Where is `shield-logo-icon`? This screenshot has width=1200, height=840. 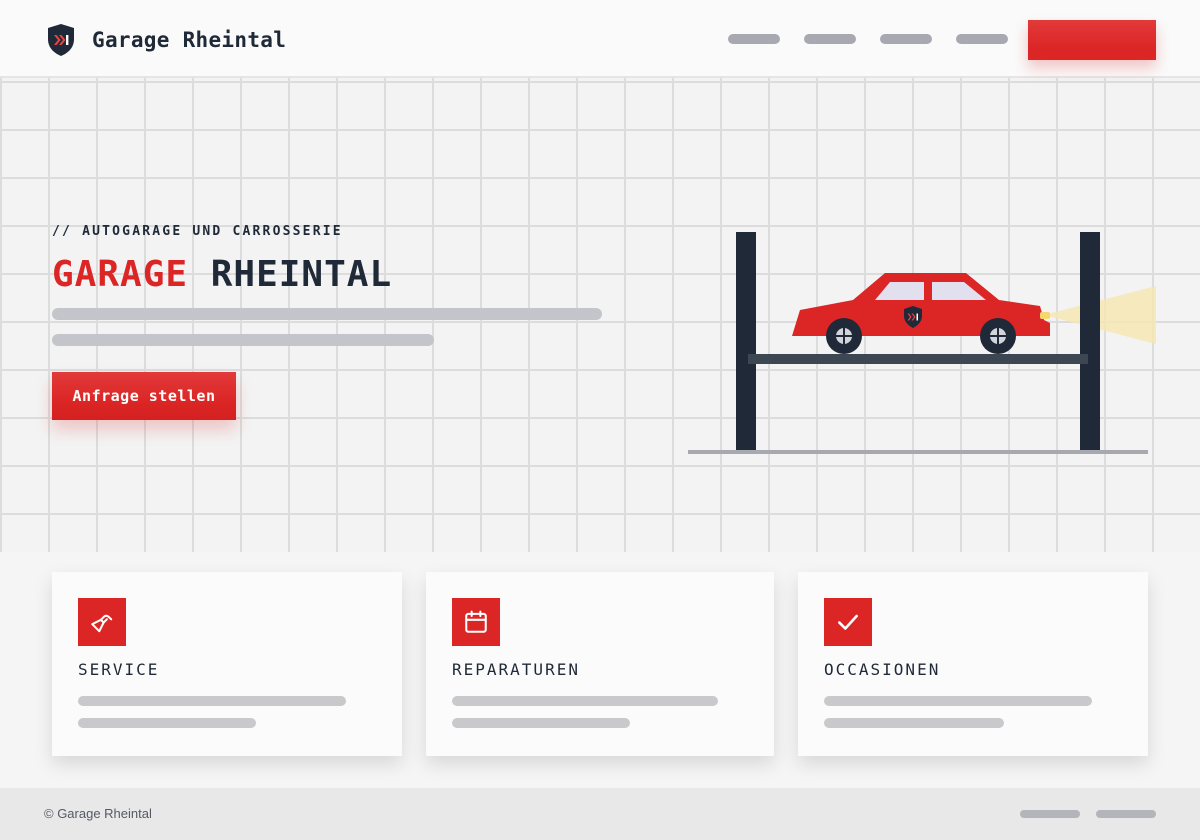 shield-logo-icon is located at coordinates (61, 40).